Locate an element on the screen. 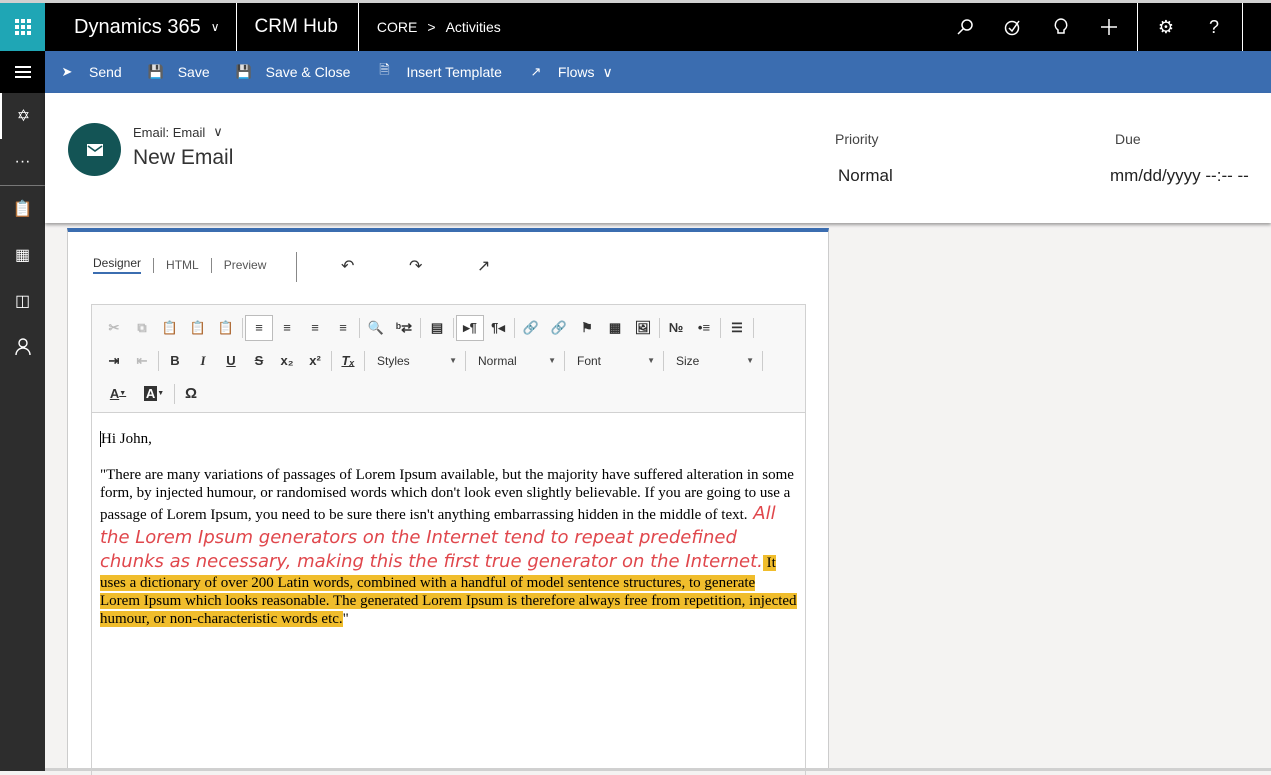 The width and height of the screenshot is (1271, 775). undo-icon: ↶ is located at coordinates (347, 266).